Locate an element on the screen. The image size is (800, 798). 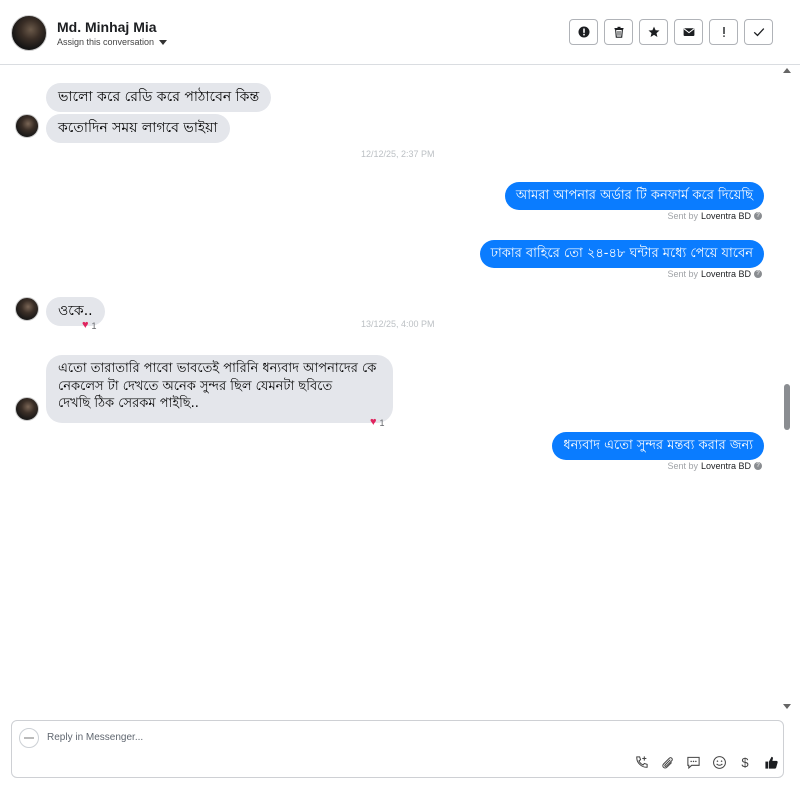
alert-circle-icon is located at coordinates (583, 32).